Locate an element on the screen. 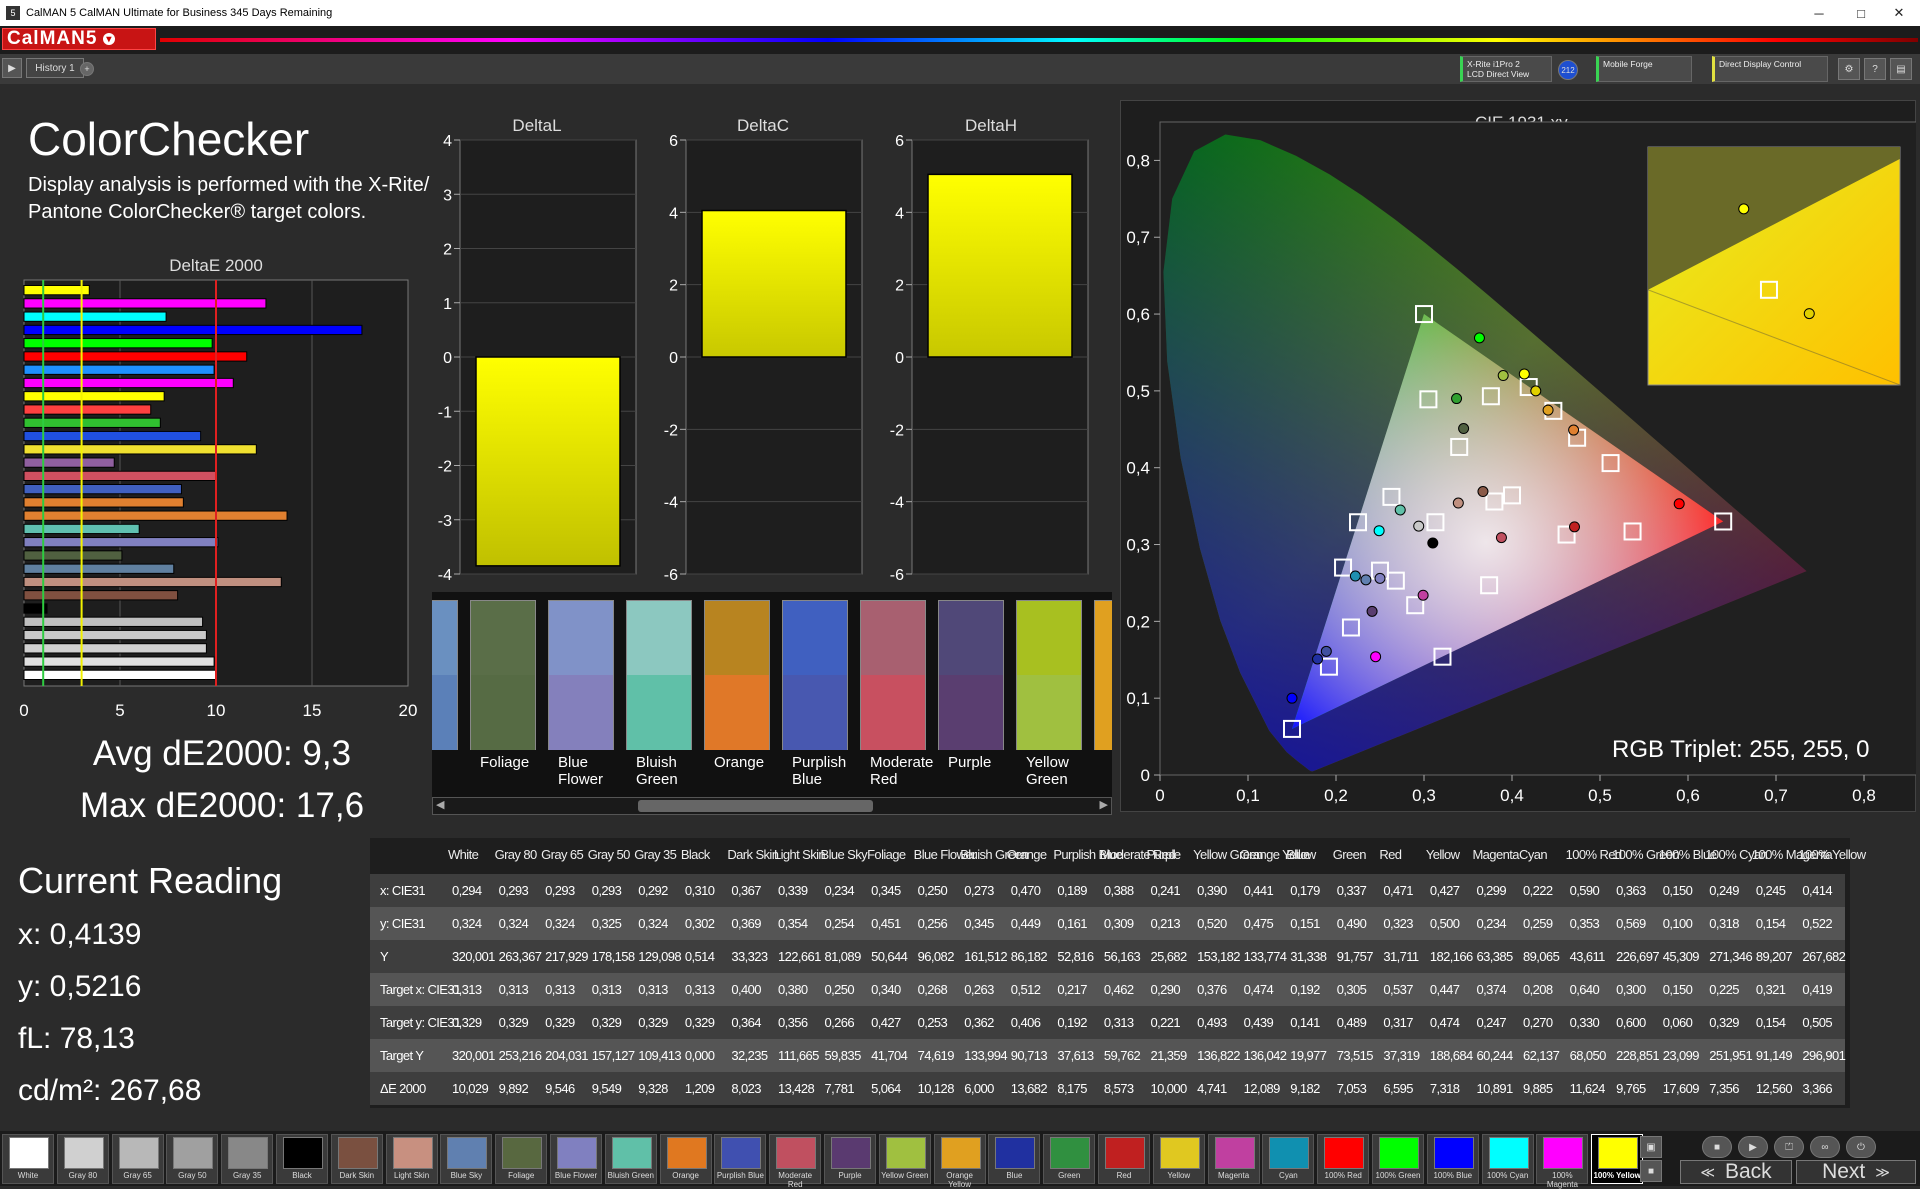 This screenshot has height=1189, width=1920. stop-icon: ■ is located at coordinates (1651, 1171).